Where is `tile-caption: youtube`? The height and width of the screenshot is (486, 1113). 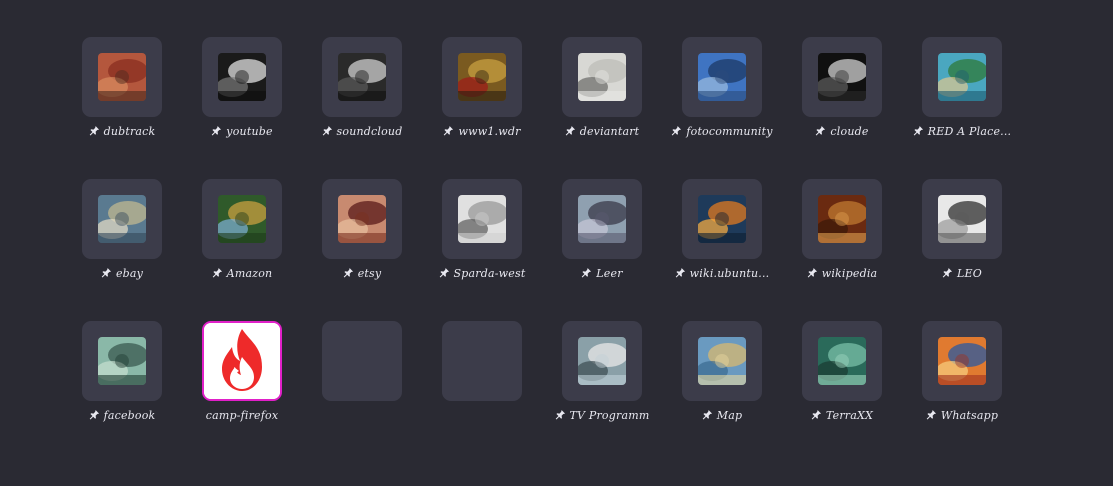
tile-caption: youtube is located at coordinates (242, 131).